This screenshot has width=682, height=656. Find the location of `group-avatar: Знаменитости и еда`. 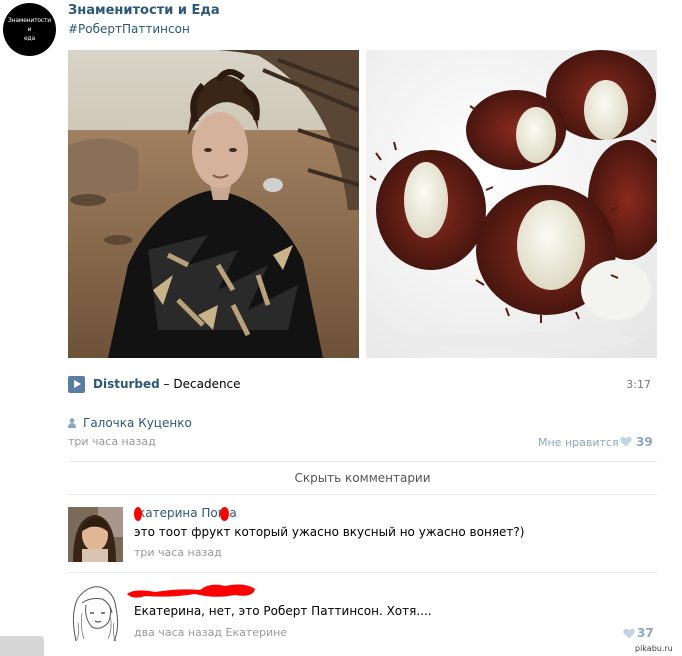

group-avatar: Знаменитости и еда is located at coordinates (29, 29).